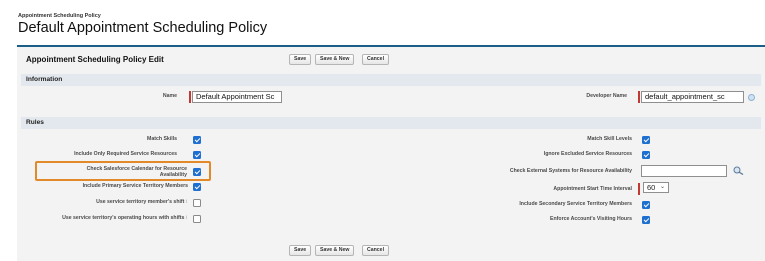 The height and width of the screenshot is (261, 765). I want to click on ignore-excluded-label: Ignore Excluded Service Resources, so click(587, 154).